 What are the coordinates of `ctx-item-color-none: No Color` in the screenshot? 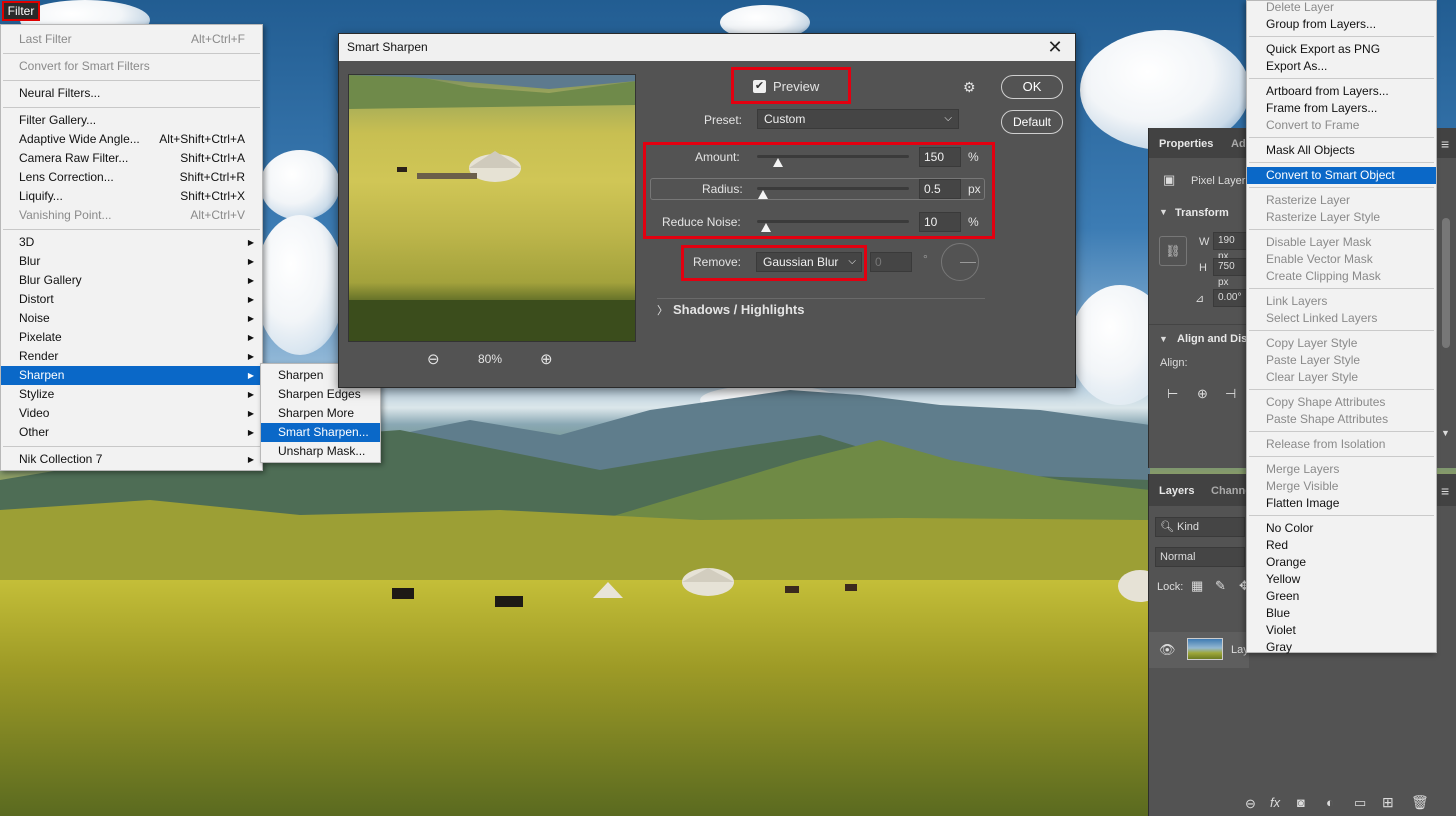 It's located at (1341, 528).